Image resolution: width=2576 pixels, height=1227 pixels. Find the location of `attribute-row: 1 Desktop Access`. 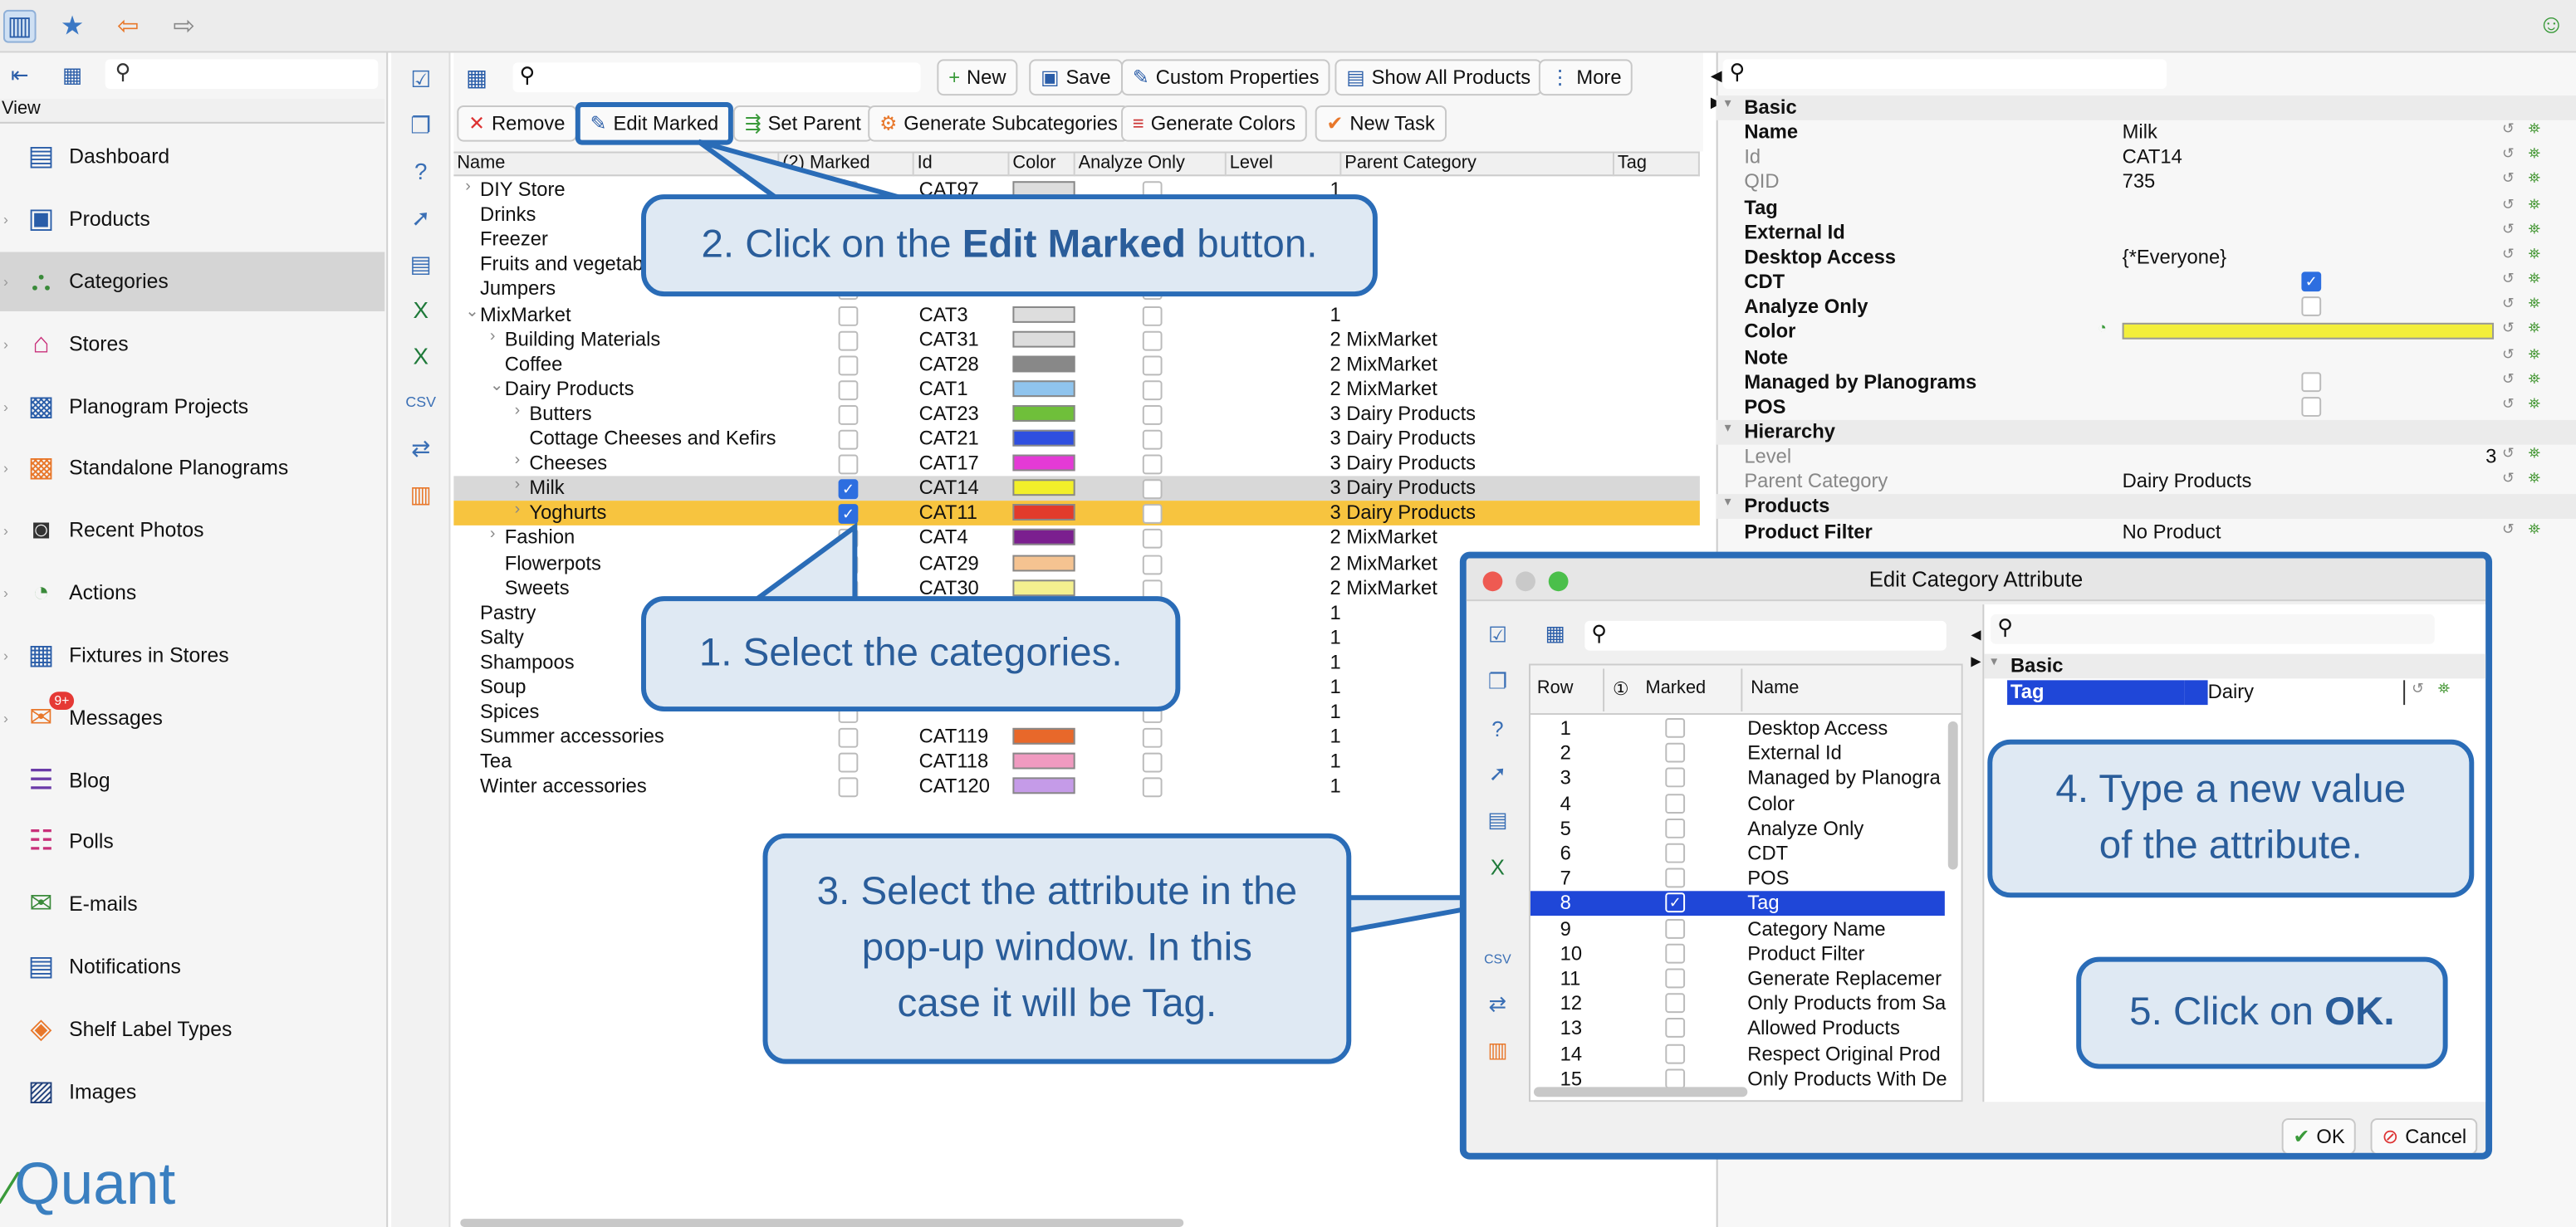

attribute-row: 1 Desktop Access is located at coordinates (1738, 729).